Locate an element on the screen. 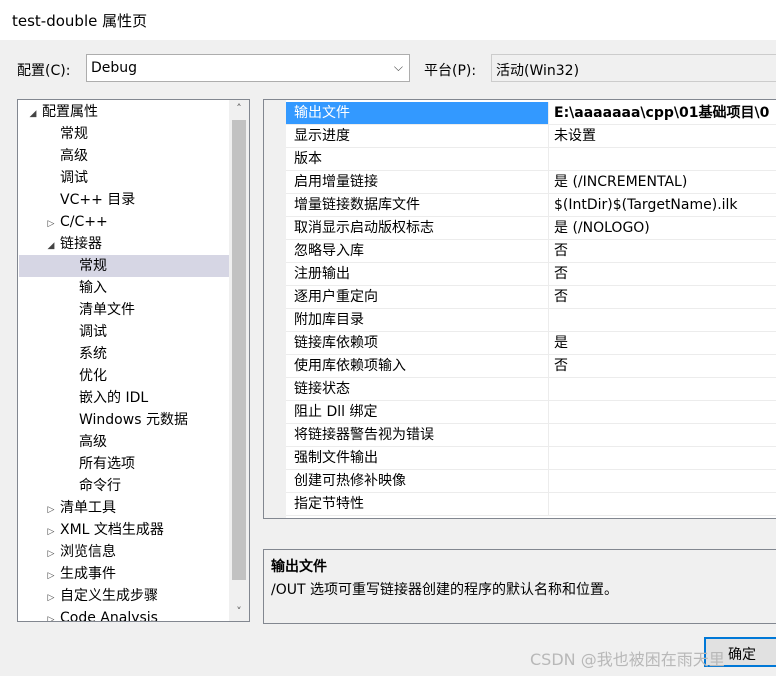 Image resolution: width=776 pixels, height=676 pixels. property-row: 启用增量链接是 (/INCREMENTAL) is located at coordinates (531, 182).